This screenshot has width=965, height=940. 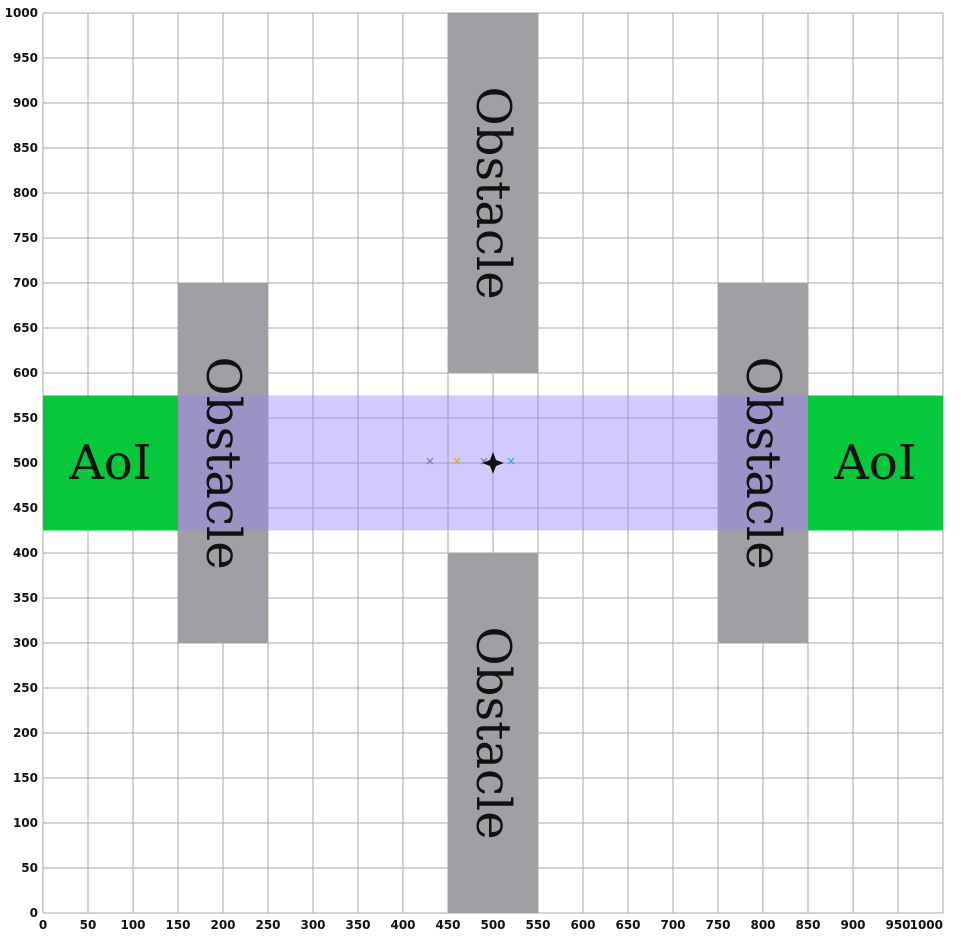 What do you see at coordinates (25, 58) in the screenshot?
I see `y-tick-label: 950` at bounding box center [25, 58].